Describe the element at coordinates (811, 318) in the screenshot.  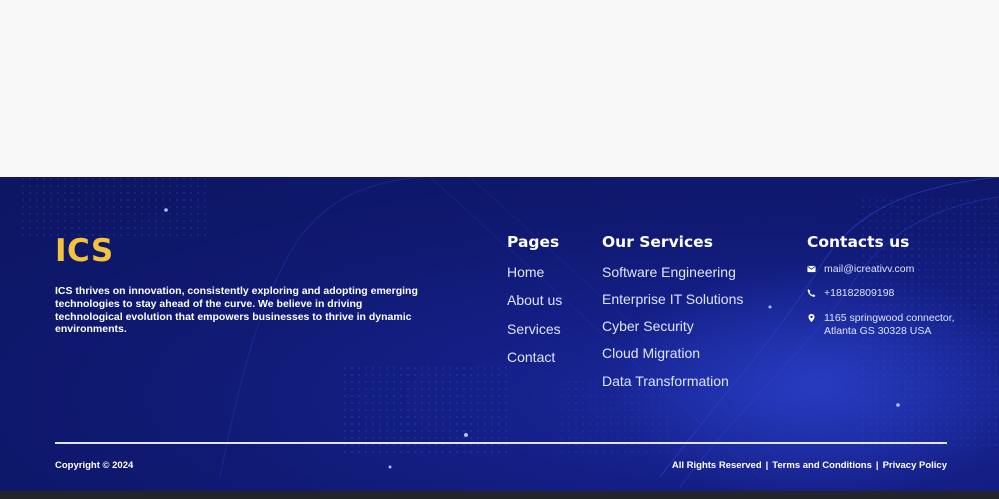
I see `location-pin-icon` at that location.